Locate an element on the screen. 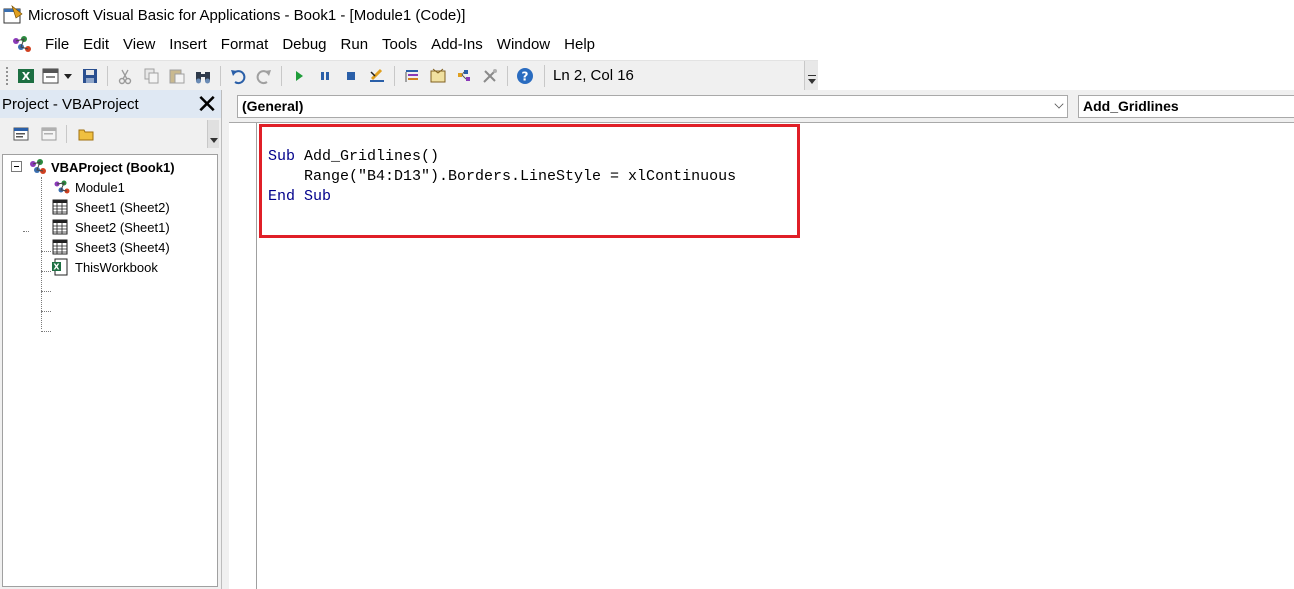 This screenshot has height=589, width=1294. view-excel-icon: X is located at coordinates (26, 76).